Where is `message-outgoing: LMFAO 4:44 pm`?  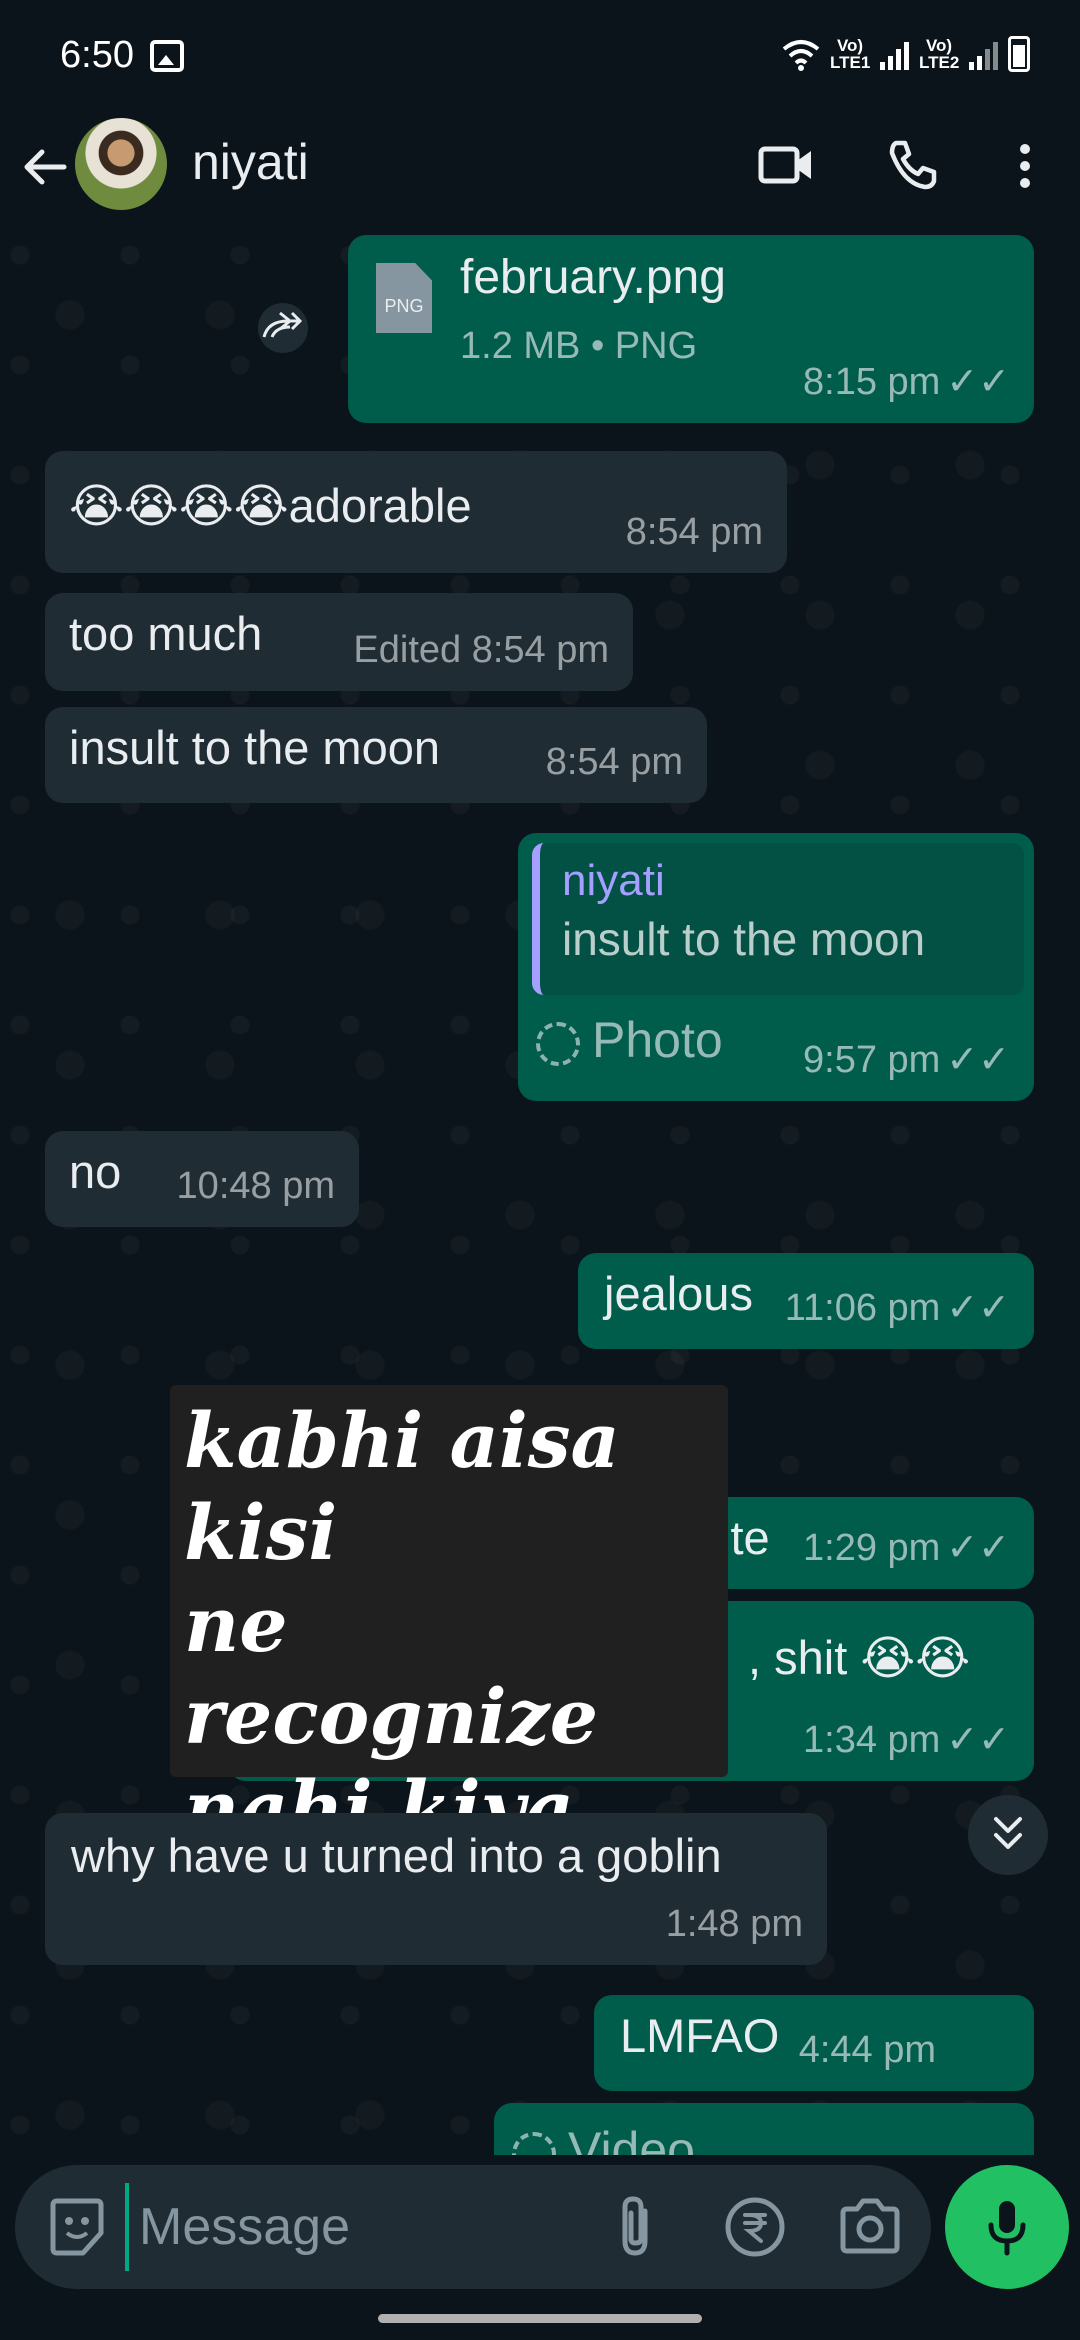
message-outgoing: LMFAO 4:44 pm is located at coordinates (814, 2043).